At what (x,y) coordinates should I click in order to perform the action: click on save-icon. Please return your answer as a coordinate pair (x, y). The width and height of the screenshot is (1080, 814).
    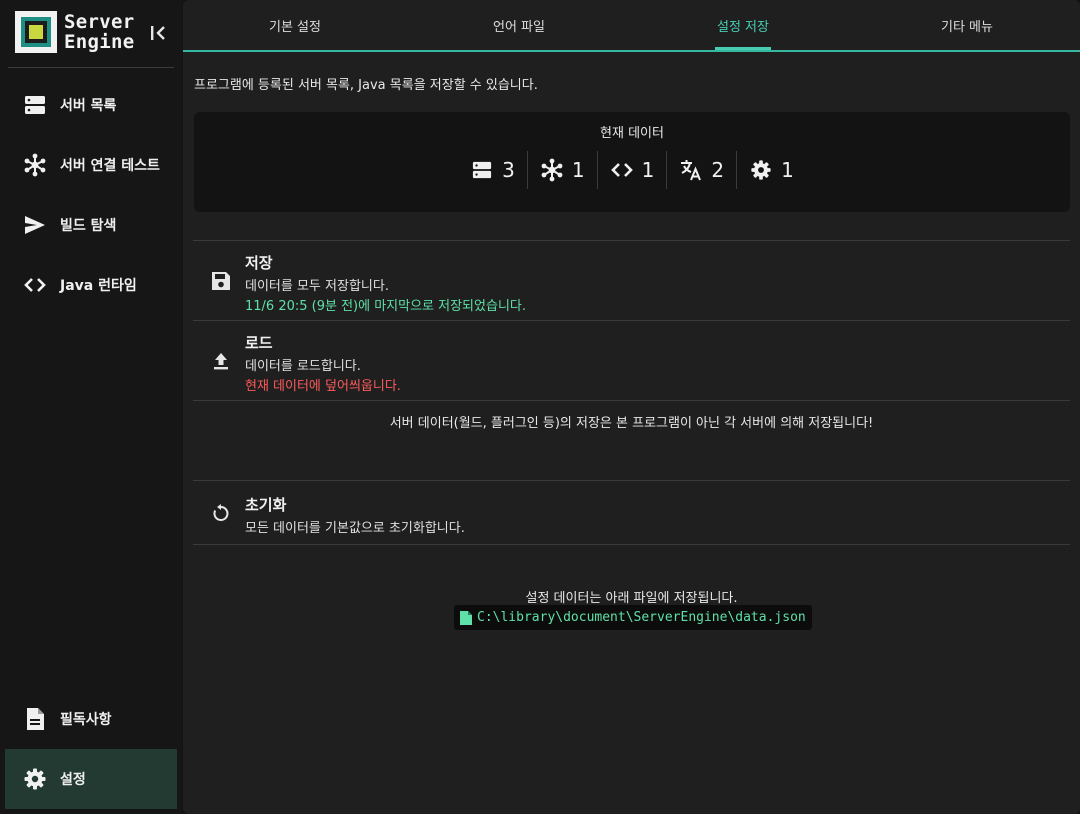
    Looking at the image, I should click on (221, 281).